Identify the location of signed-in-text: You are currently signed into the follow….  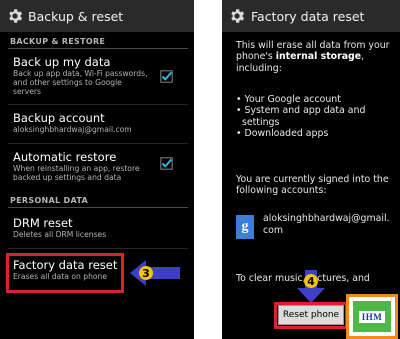
(312, 185).